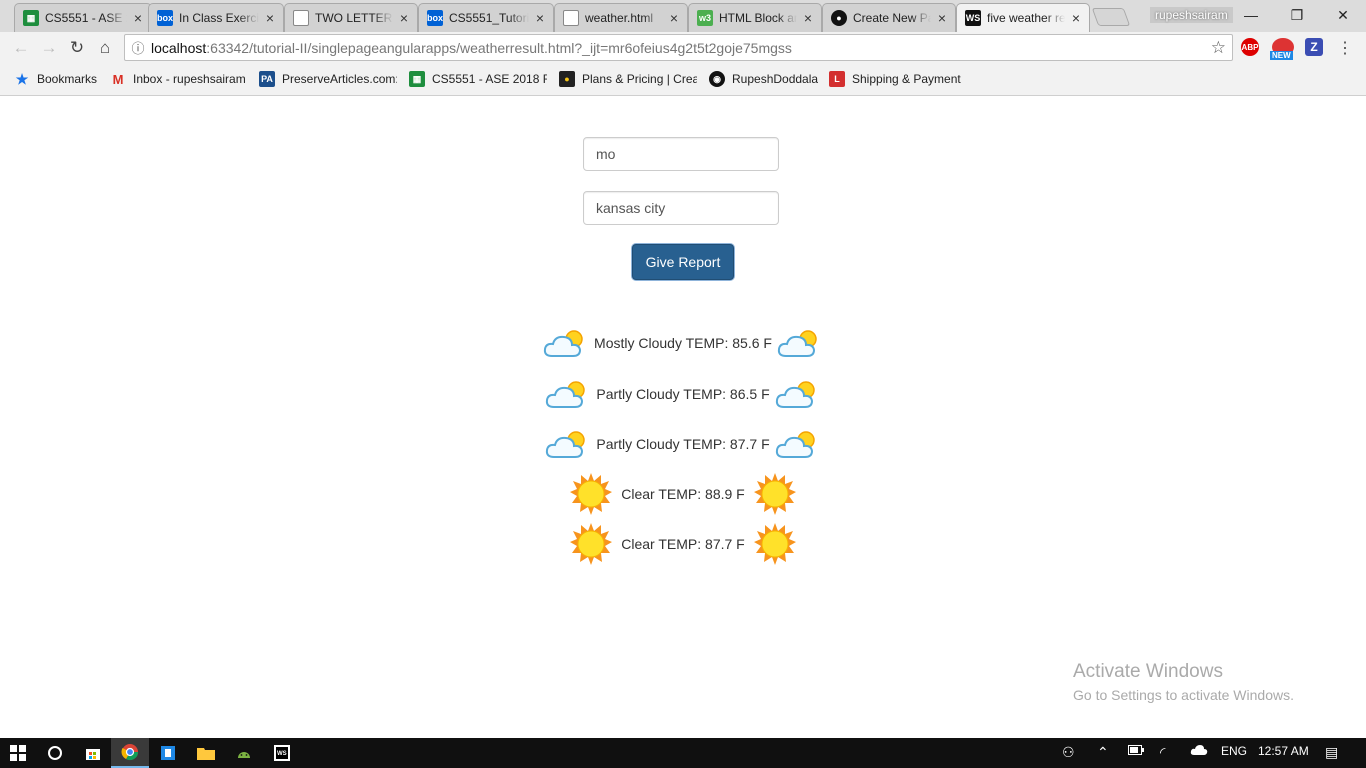 The image size is (1366, 768). Describe the element at coordinates (681, 208) in the screenshot. I see `city-input` at that location.